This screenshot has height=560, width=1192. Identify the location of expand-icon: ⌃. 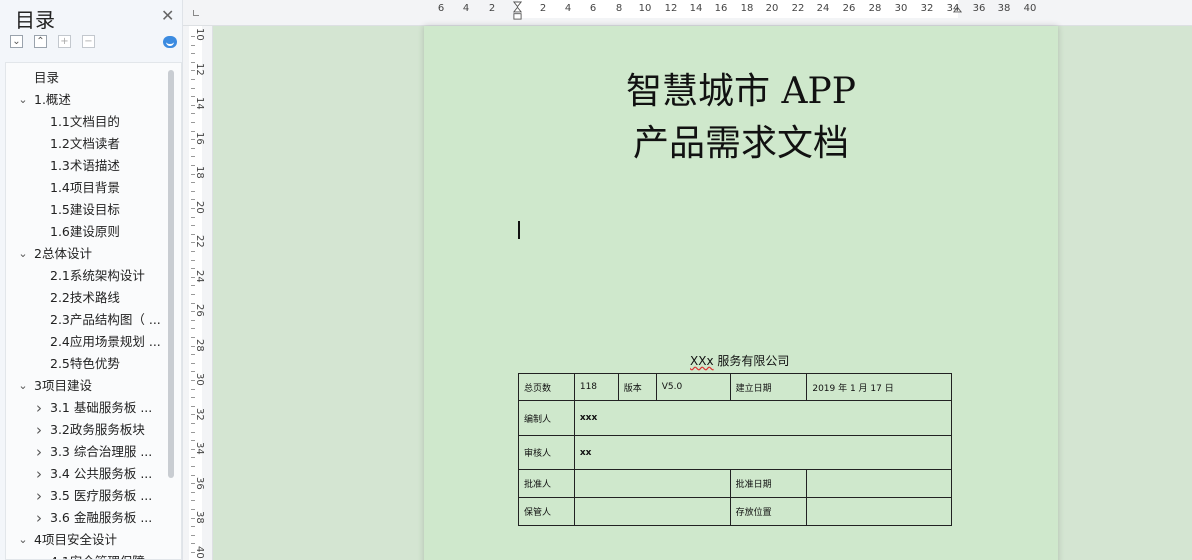
(40, 41).